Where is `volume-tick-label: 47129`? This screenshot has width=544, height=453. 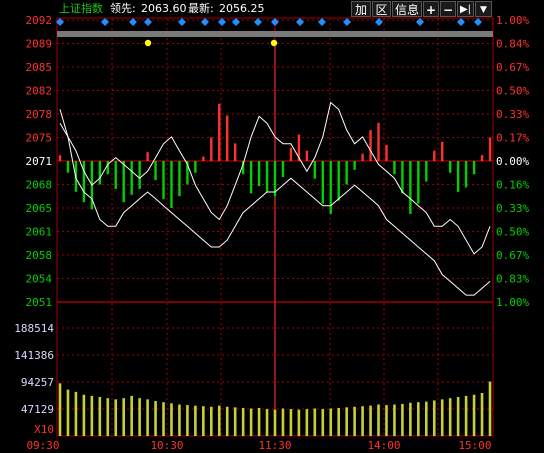
volume-tick-label: 47129 is located at coordinates (37, 409).